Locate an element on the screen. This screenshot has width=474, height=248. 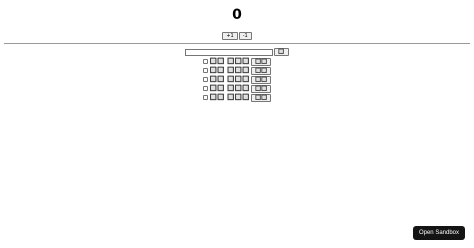
divider is located at coordinates (237, 43).